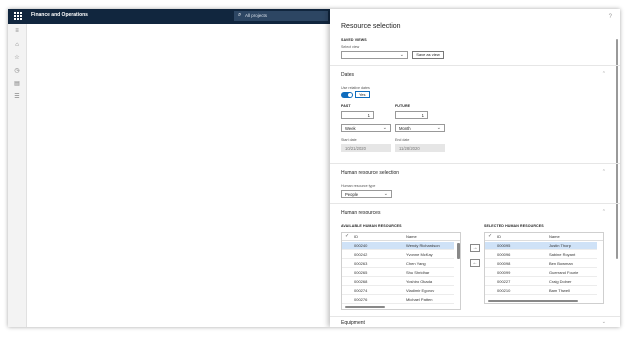  Describe the element at coordinates (405, 128) in the screenshot. I see `future-unit-value: Month` at that location.